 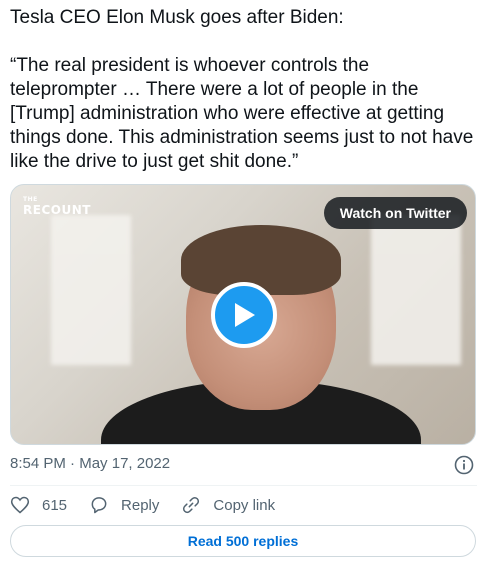 What do you see at coordinates (140, 505) in the screenshot?
I see `reply-label: Reply` at bounding box center [140, 505].